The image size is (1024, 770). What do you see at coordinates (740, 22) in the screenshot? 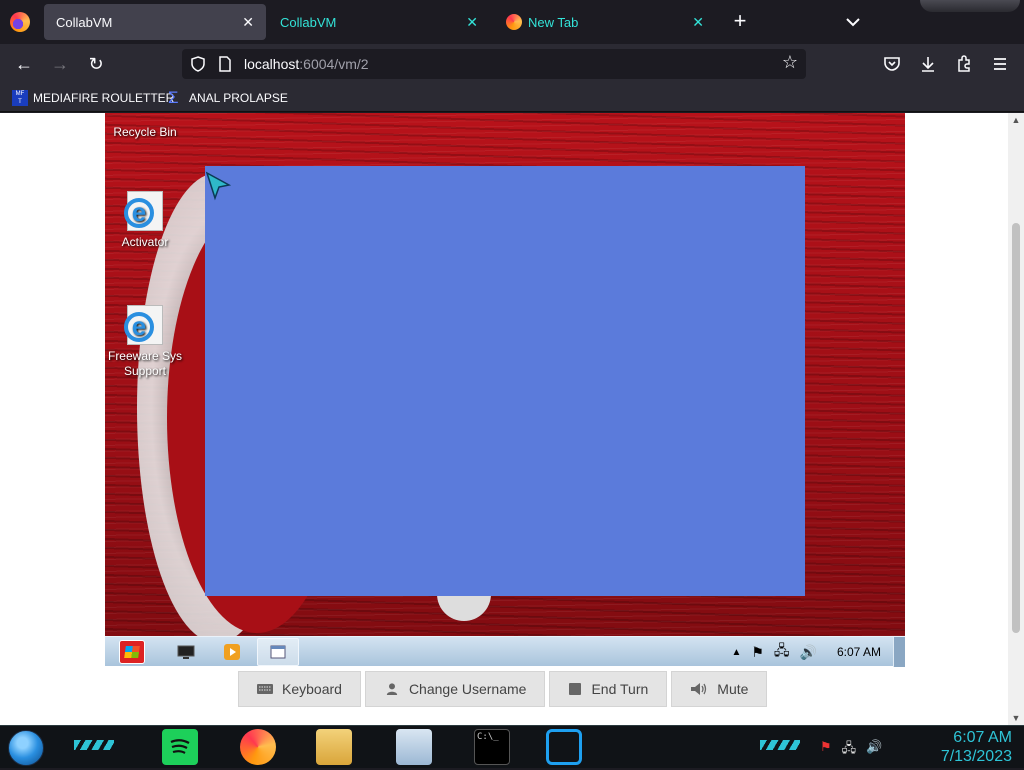
I see `new-tab-button: +` at bounding box center [740, 22].